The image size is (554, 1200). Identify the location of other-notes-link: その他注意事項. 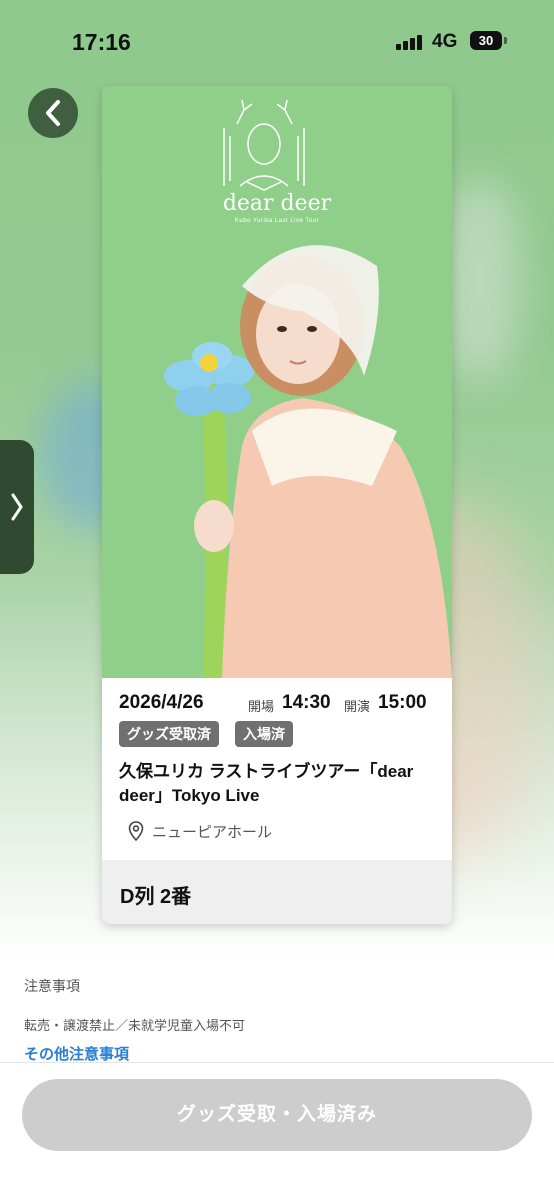
(76, 1053).